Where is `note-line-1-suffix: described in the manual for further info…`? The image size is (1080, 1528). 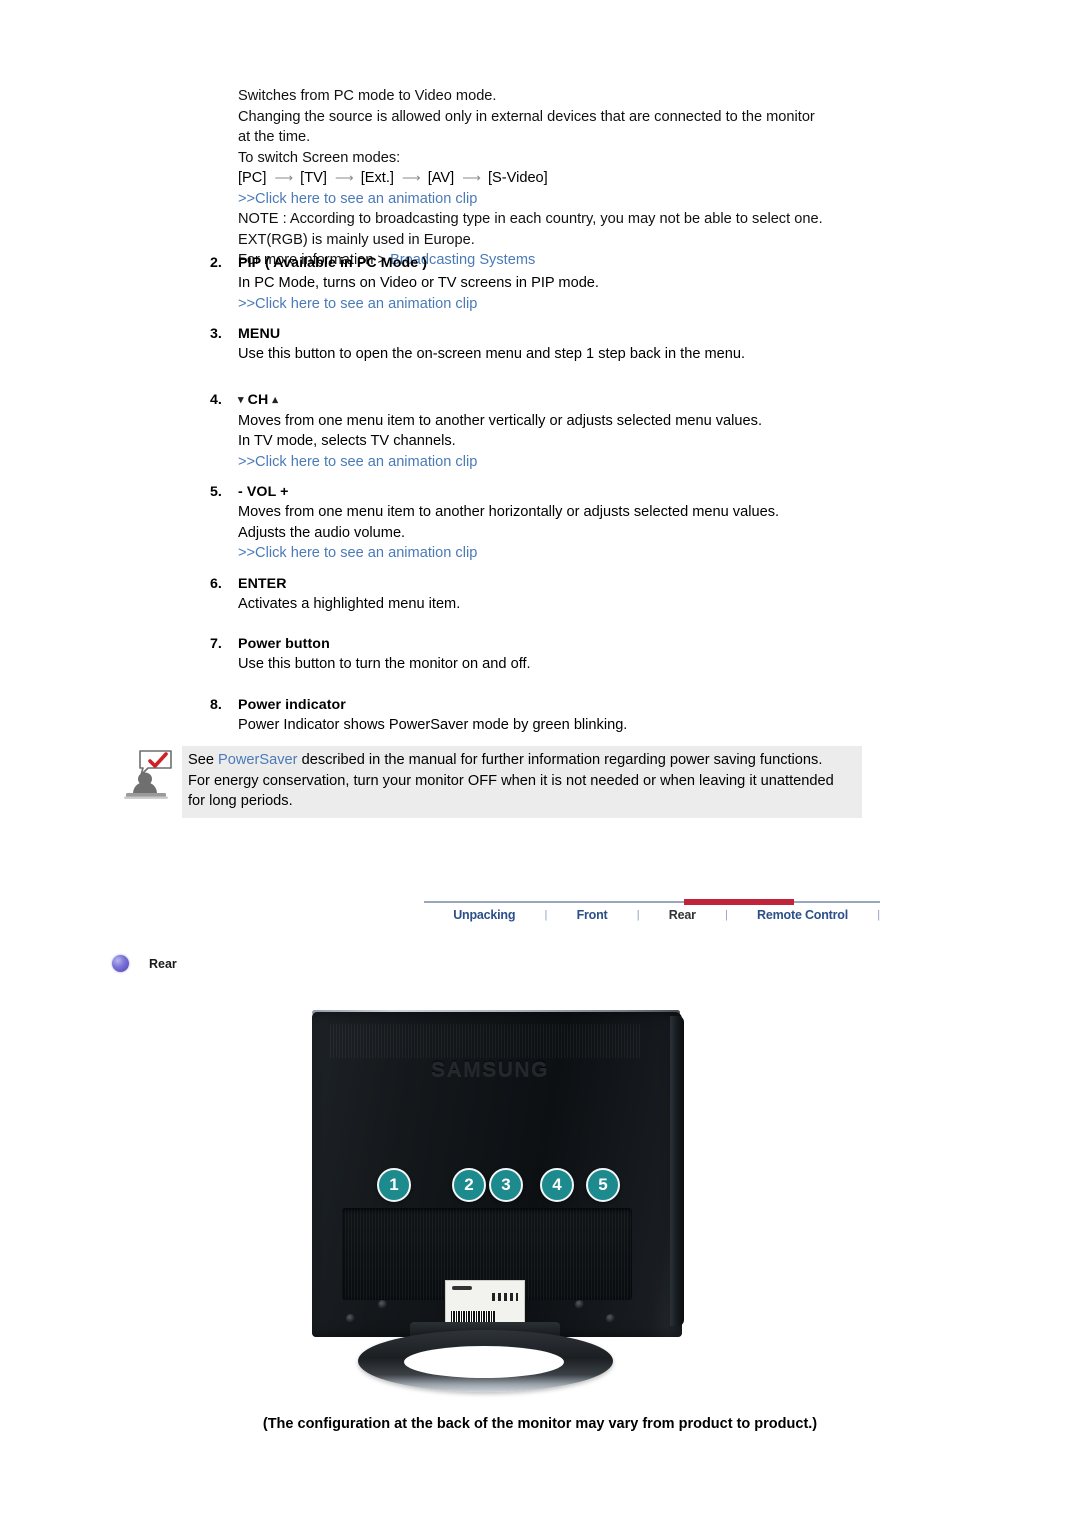 note-line-1-suffix: described in the manual for further info… is located at coordinates (560, 760).